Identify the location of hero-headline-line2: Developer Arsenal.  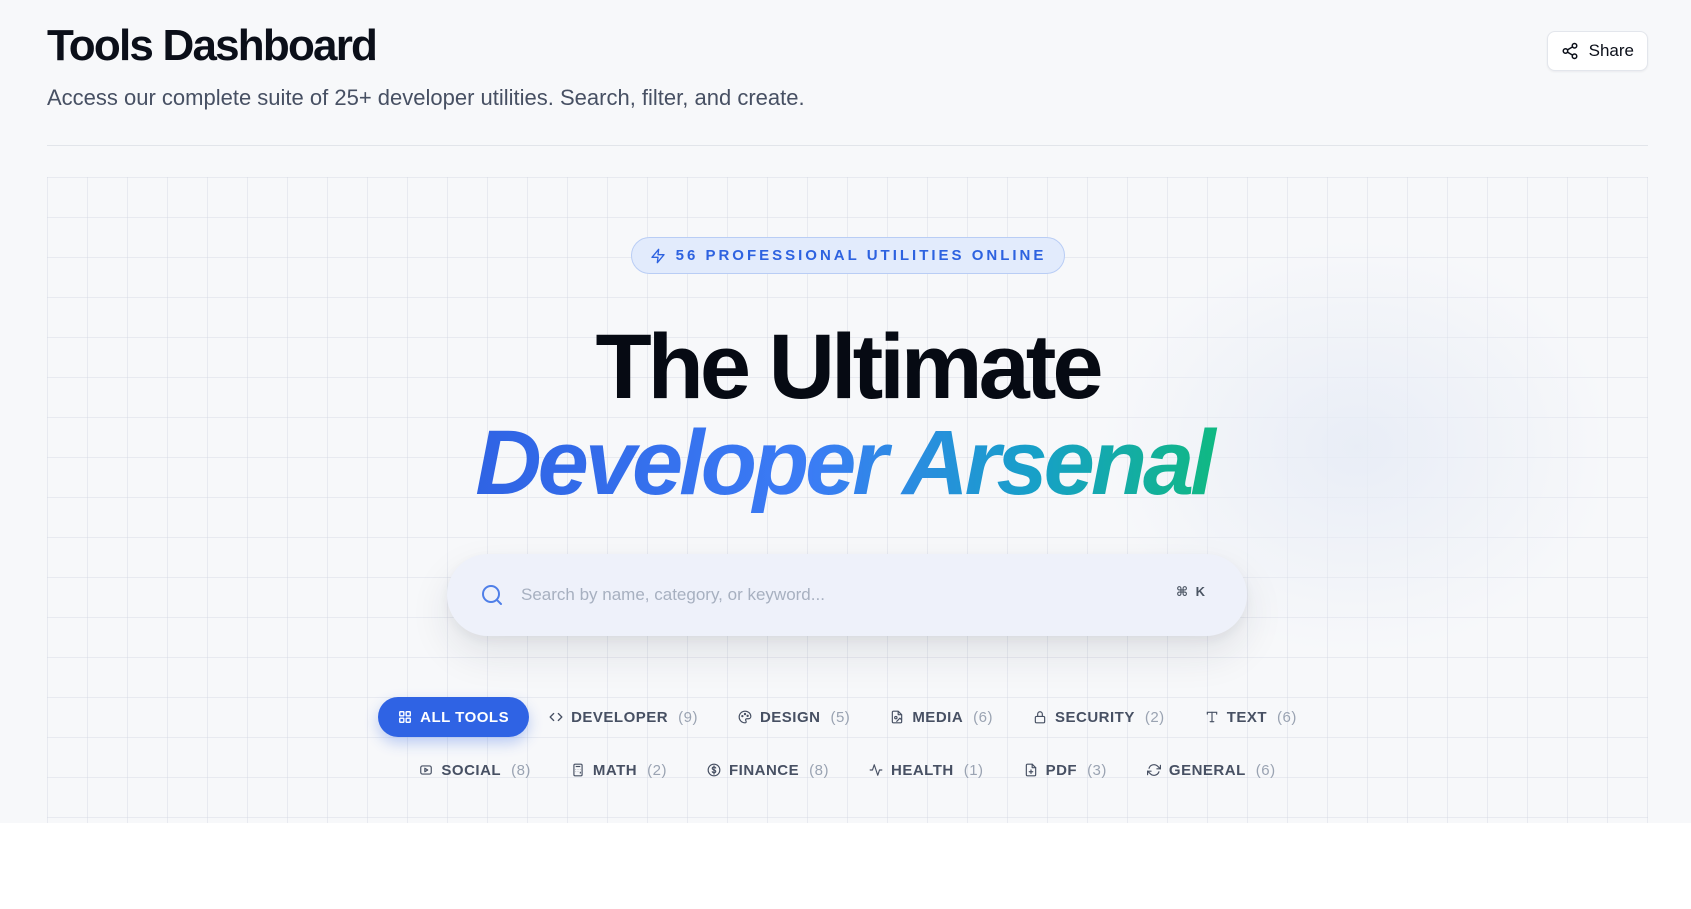
(847, 463).